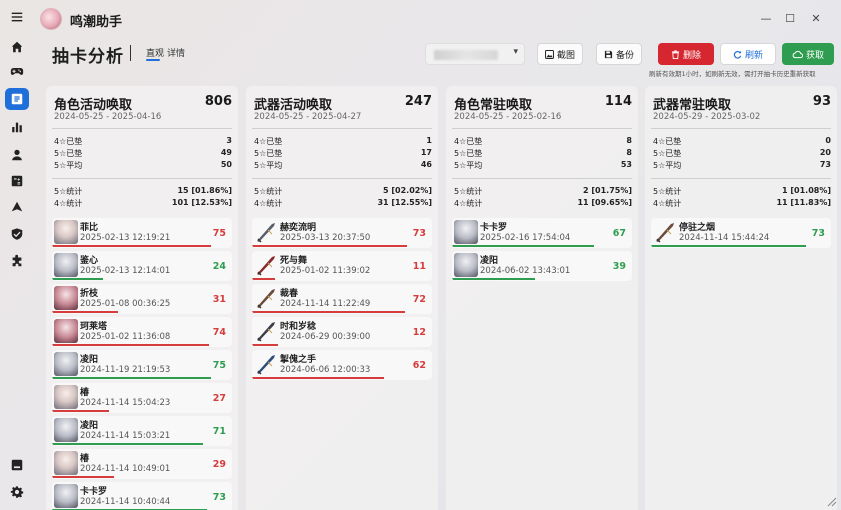 The image size is (841, 510). Describe the element at coordinates (142, 266) in the screenshot. I see `pull-record: 鉴心 2025-02-13 12:14:01 24` at that location.